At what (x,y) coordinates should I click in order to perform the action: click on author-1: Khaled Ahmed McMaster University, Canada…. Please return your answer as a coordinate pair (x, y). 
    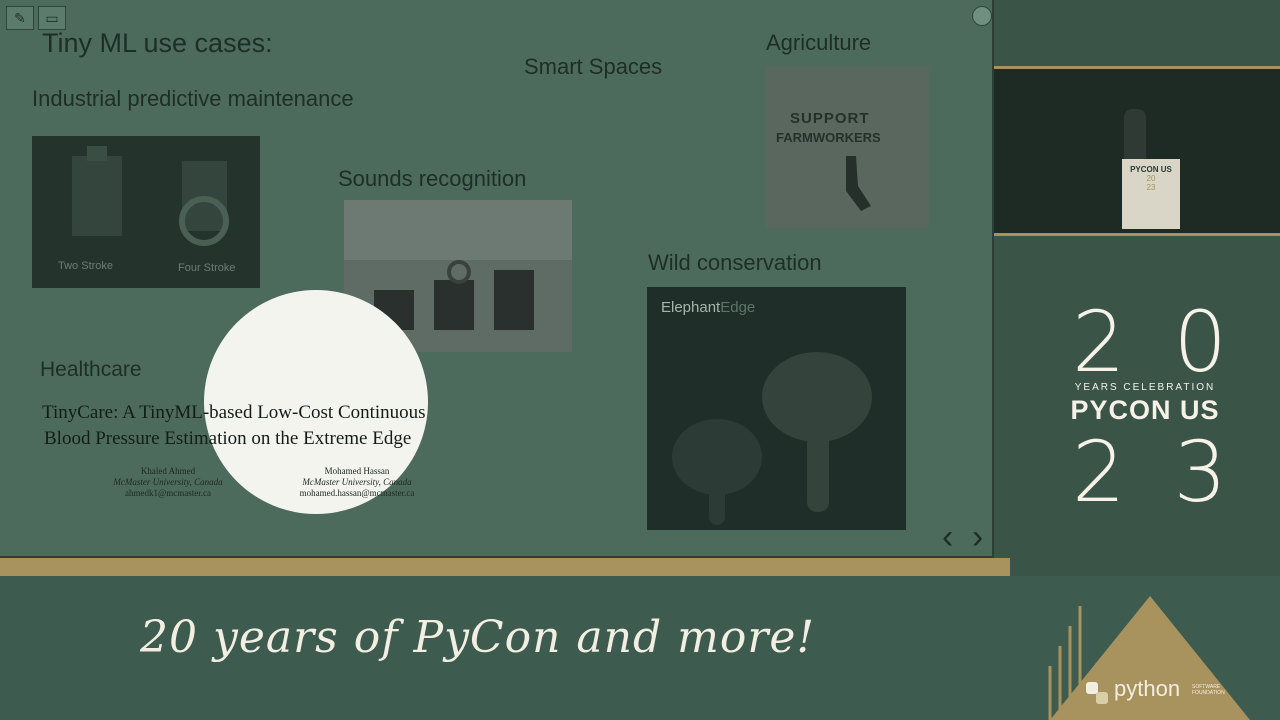
    Looking at the image, I should click on (168, 482).